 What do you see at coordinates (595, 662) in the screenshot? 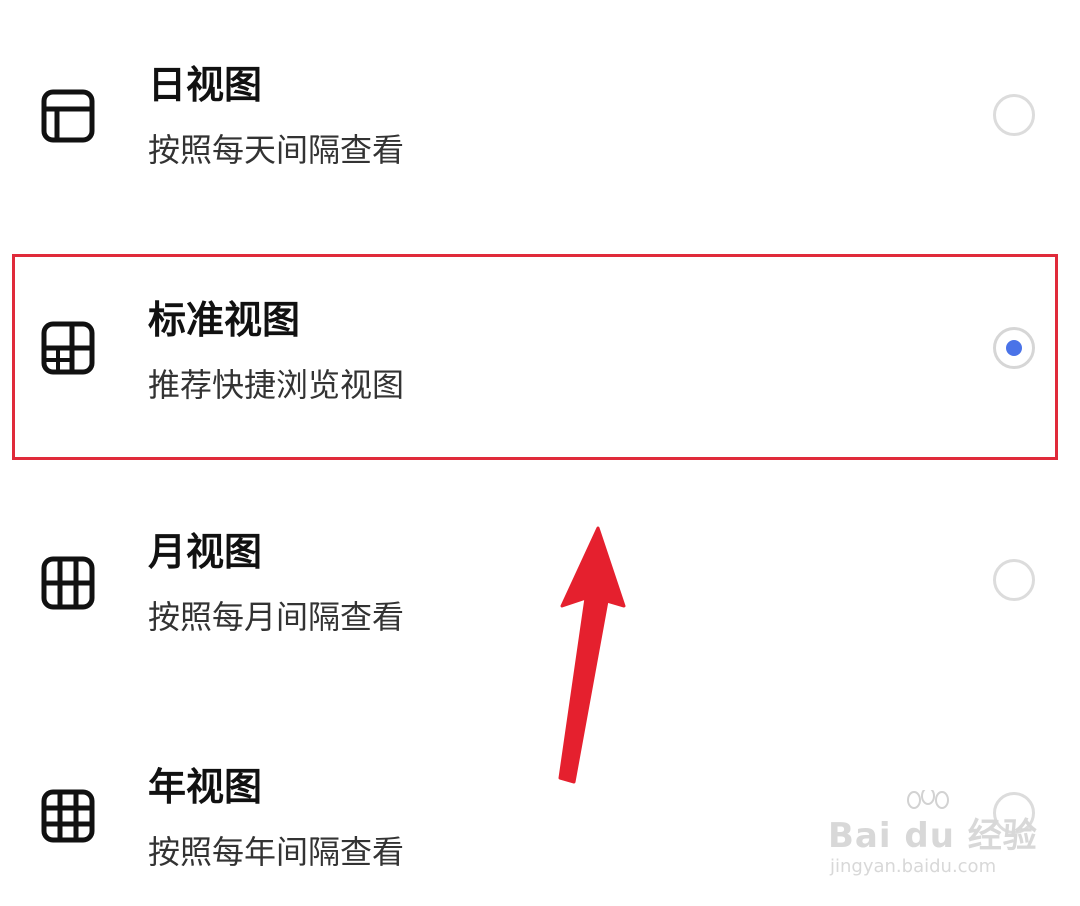
I see `arrow-annotation-icon` at bounding box center [595, 662].